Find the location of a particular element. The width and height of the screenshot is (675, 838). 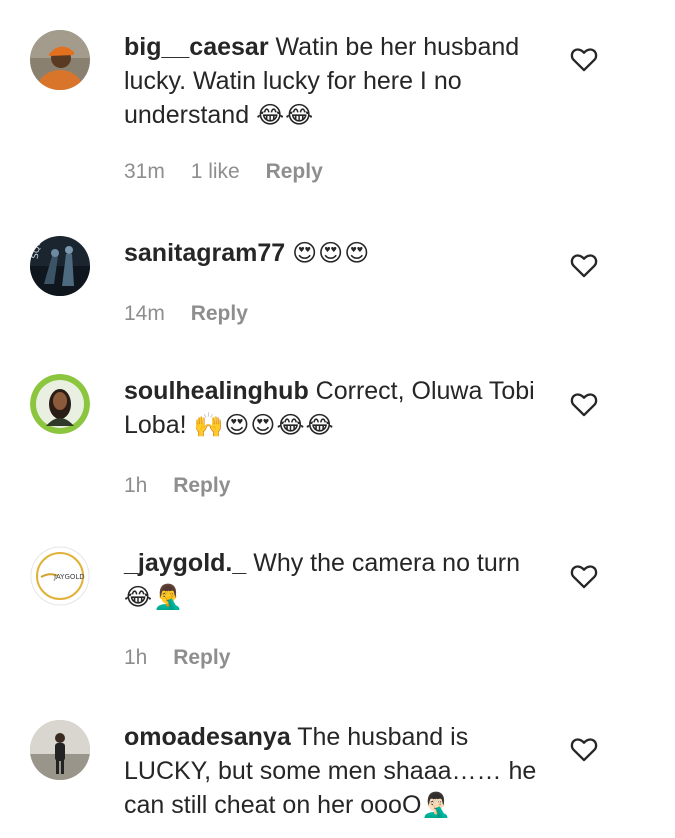

comment-body: Why the camera no turn is located at coordinates (387, 563).